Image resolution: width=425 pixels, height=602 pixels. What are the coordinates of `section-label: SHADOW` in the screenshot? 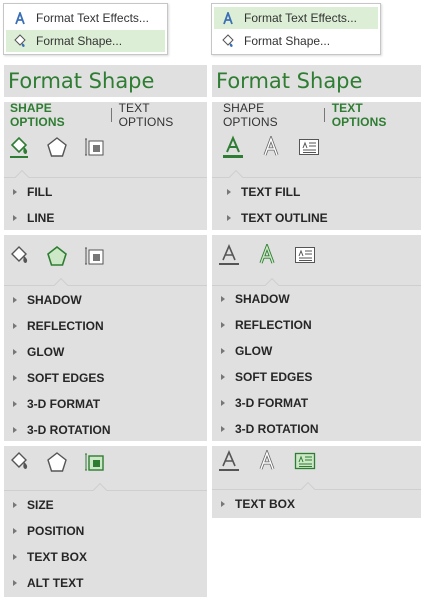 It's located at (54, 300).